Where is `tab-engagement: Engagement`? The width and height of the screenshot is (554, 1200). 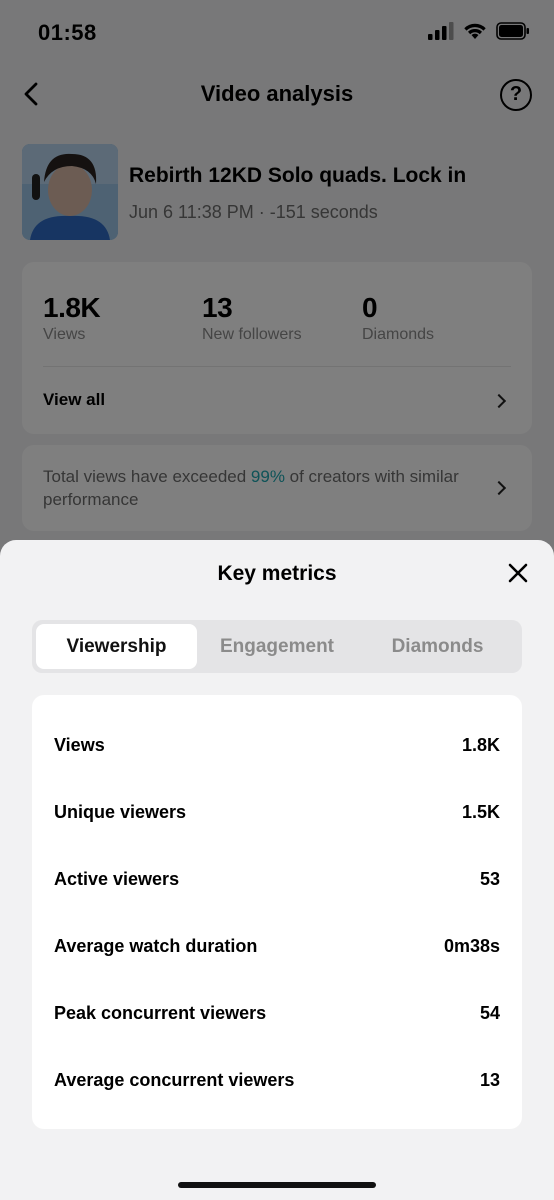 tab-engagement: Engagement is located at coordinates (277, 646).